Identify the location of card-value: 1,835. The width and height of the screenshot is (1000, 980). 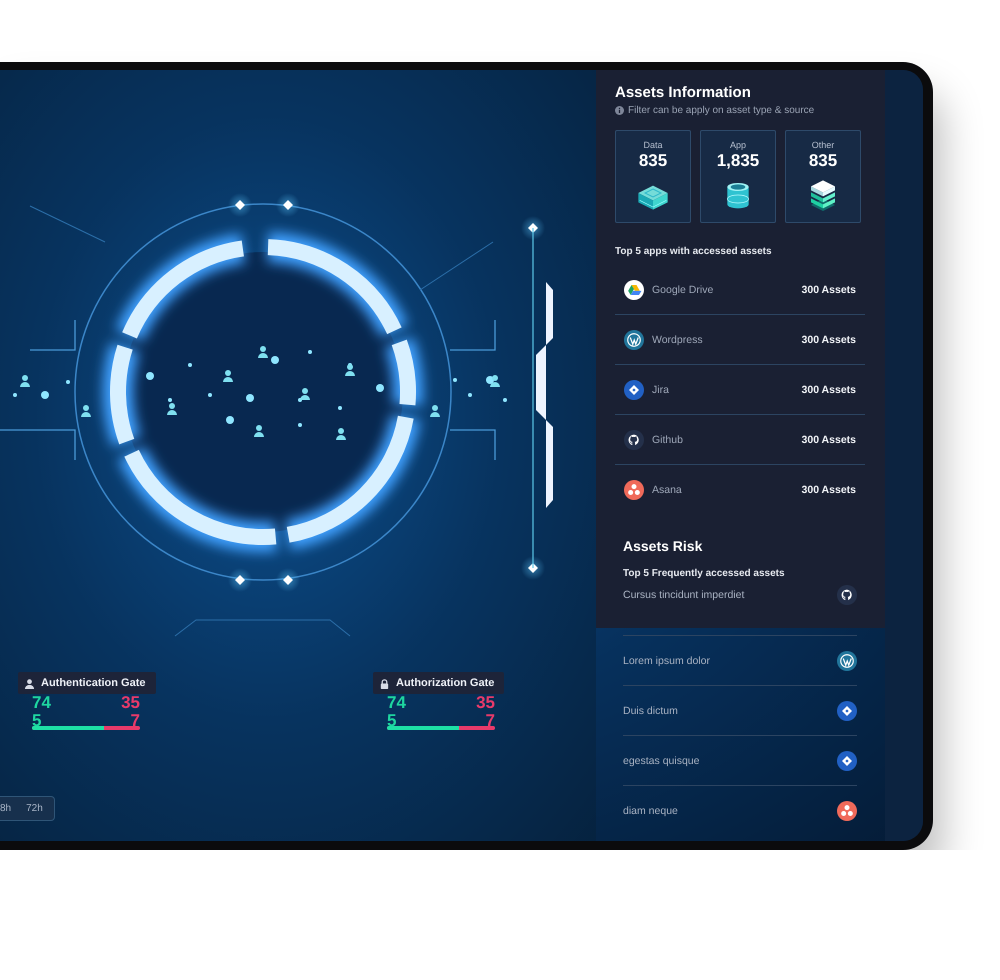
(738, 161).